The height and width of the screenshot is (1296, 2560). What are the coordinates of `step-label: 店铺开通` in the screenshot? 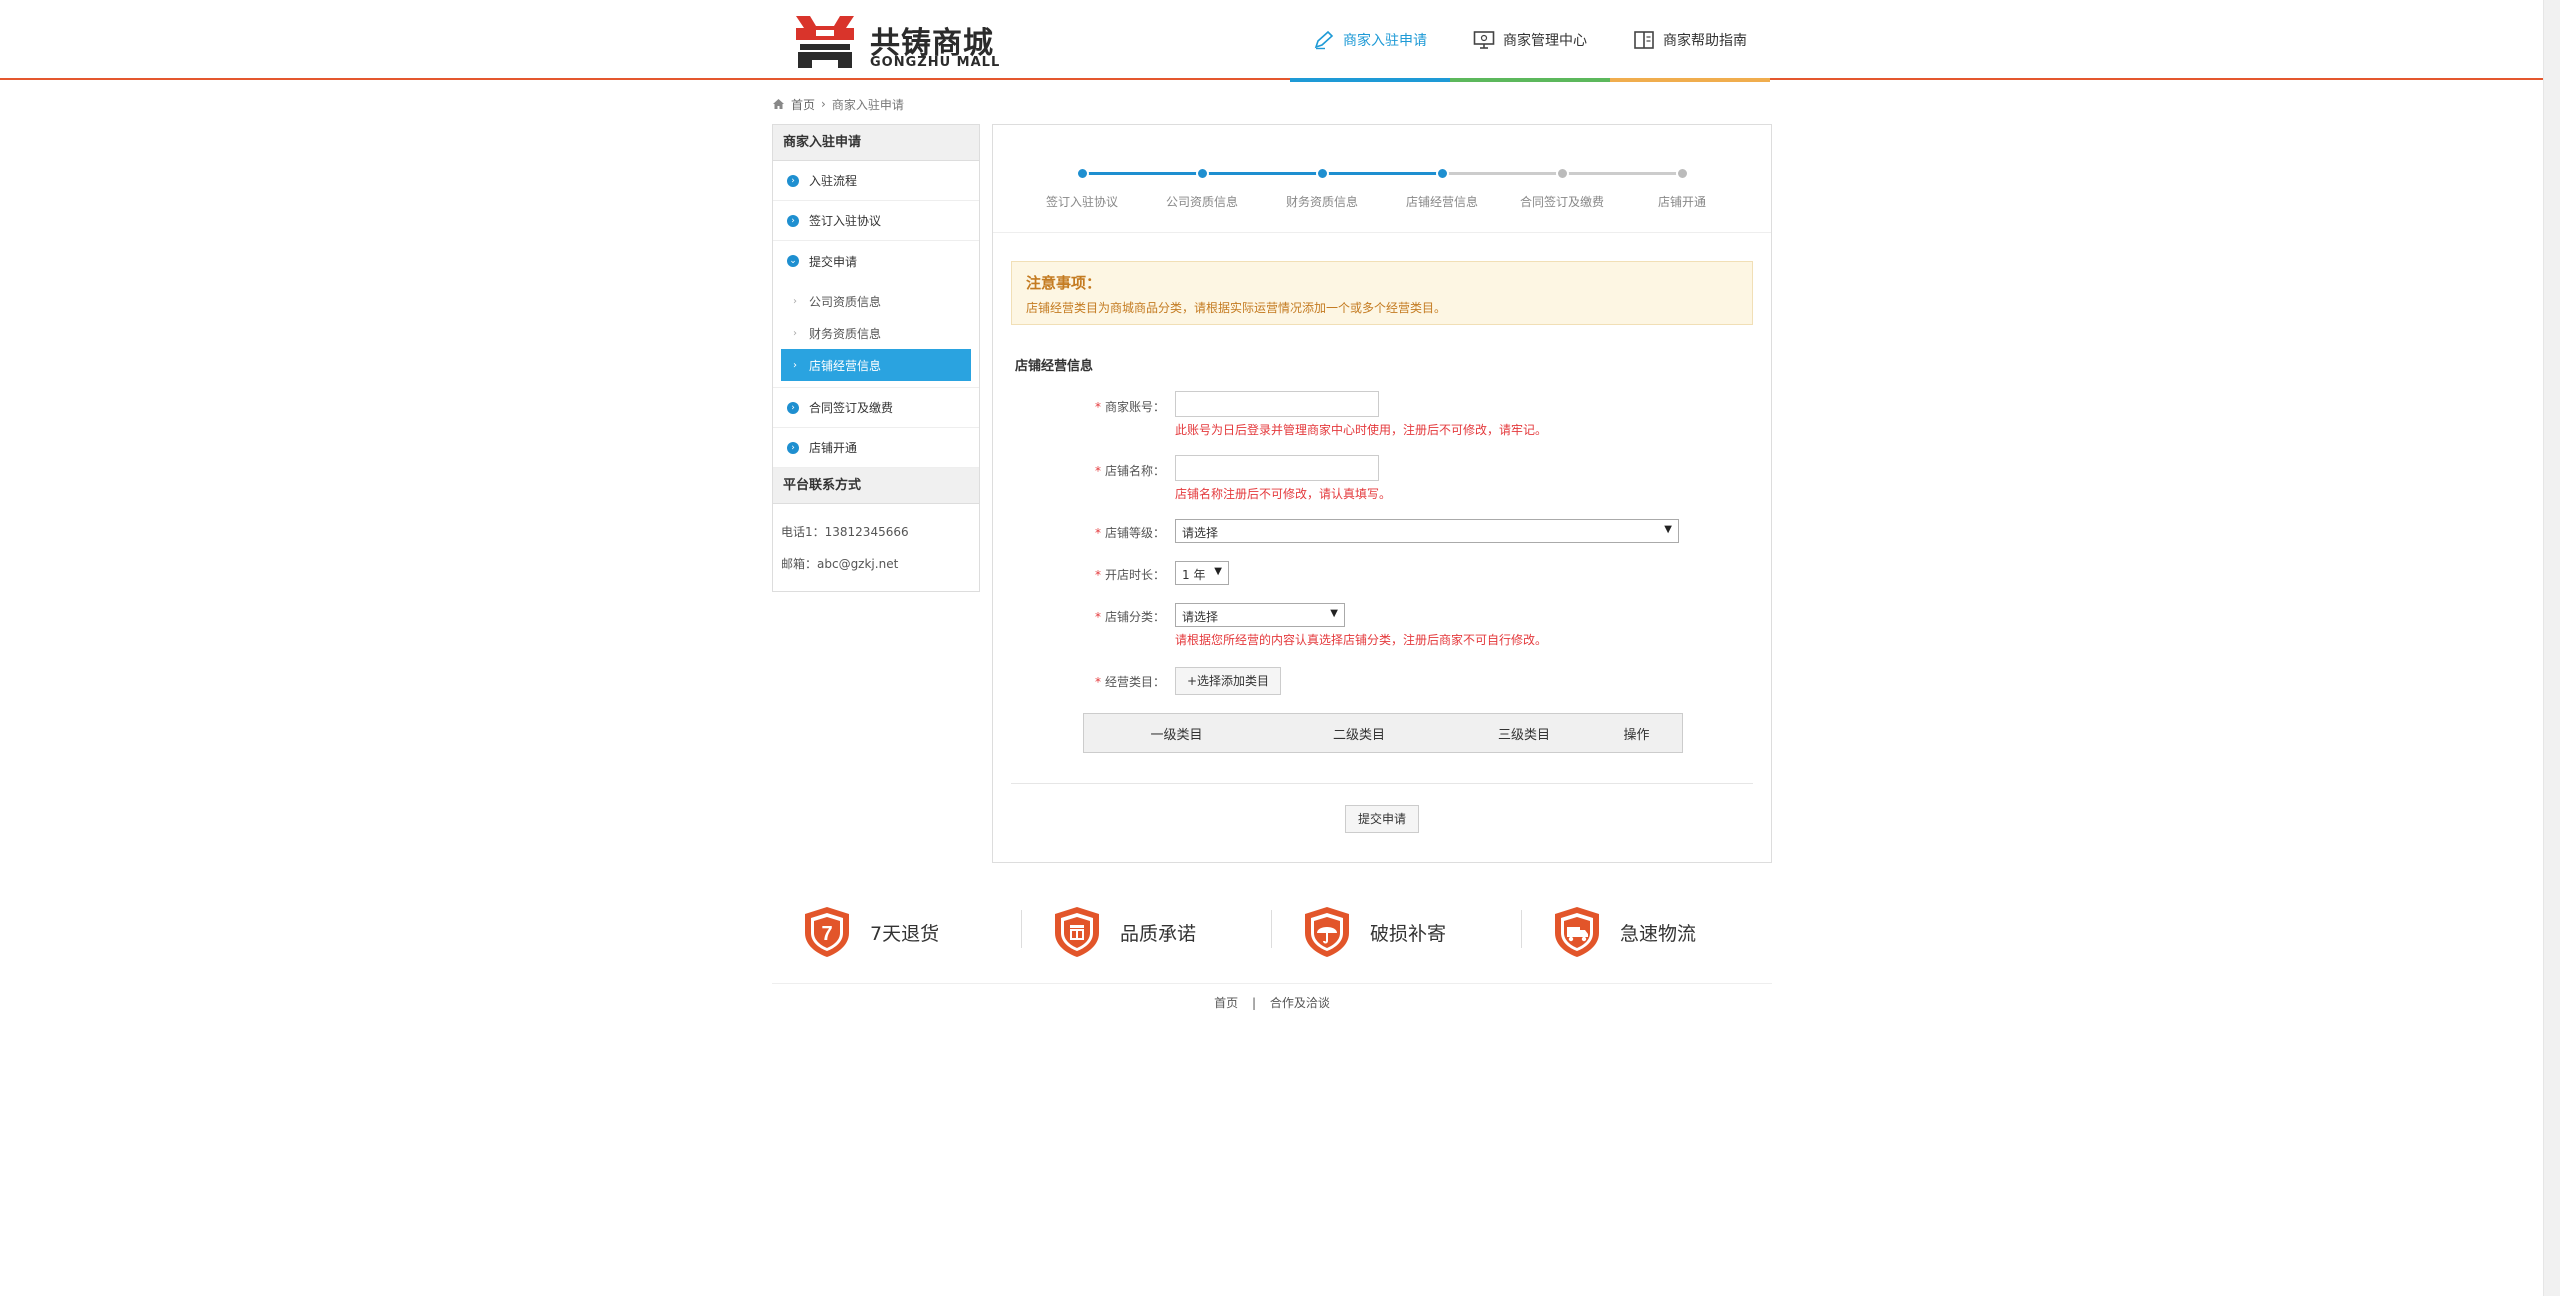 It's located at (1681, 202).